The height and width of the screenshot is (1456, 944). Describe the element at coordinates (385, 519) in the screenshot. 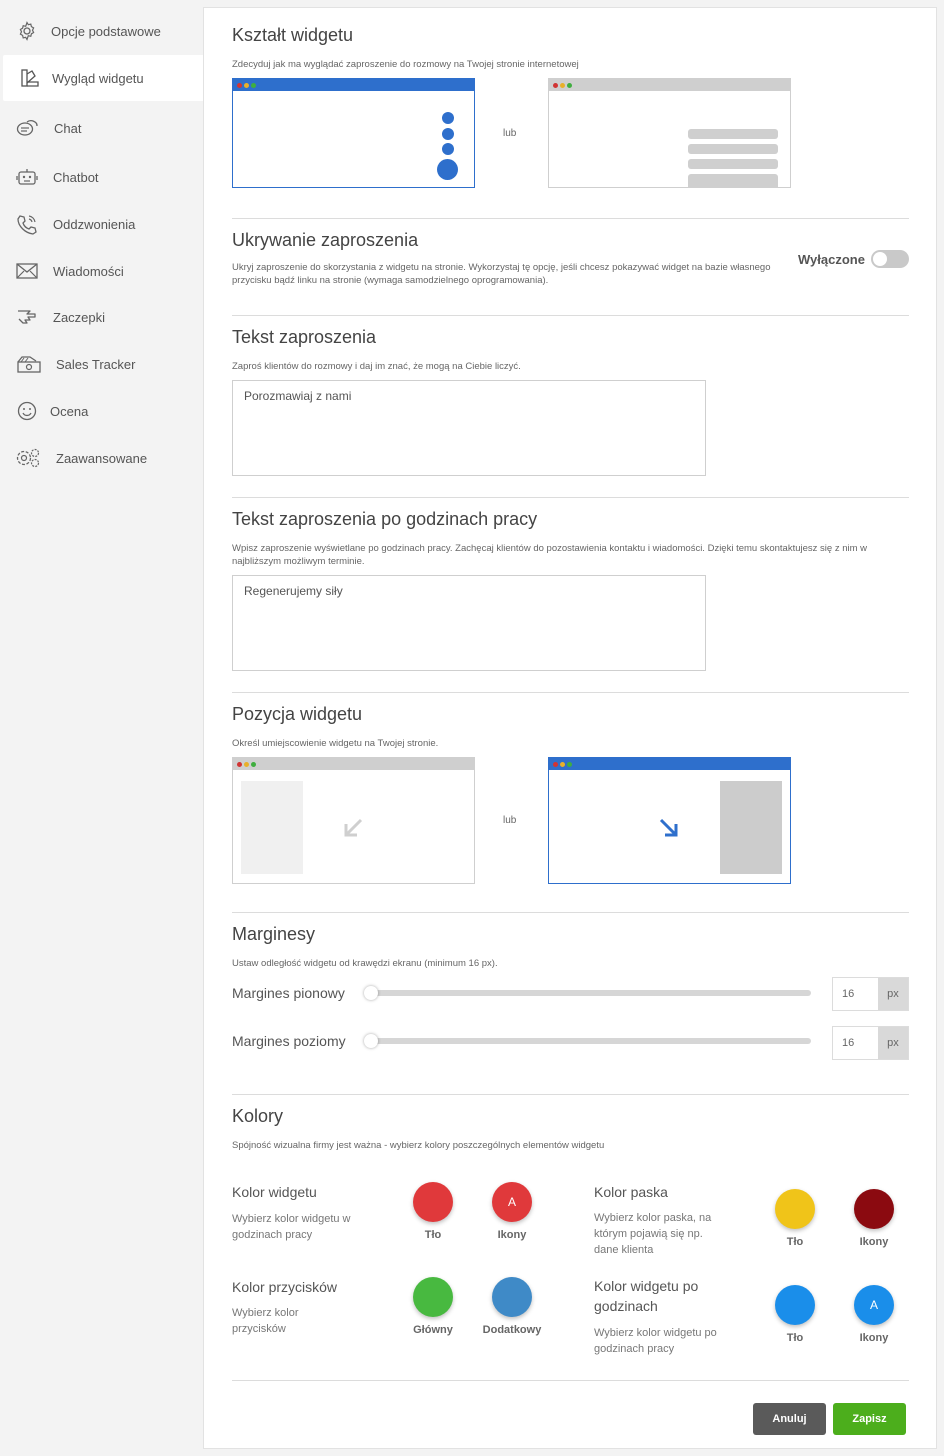

I see `section-title-after-hours: Tekst zaproszenia po godzinach pracy` at that location.